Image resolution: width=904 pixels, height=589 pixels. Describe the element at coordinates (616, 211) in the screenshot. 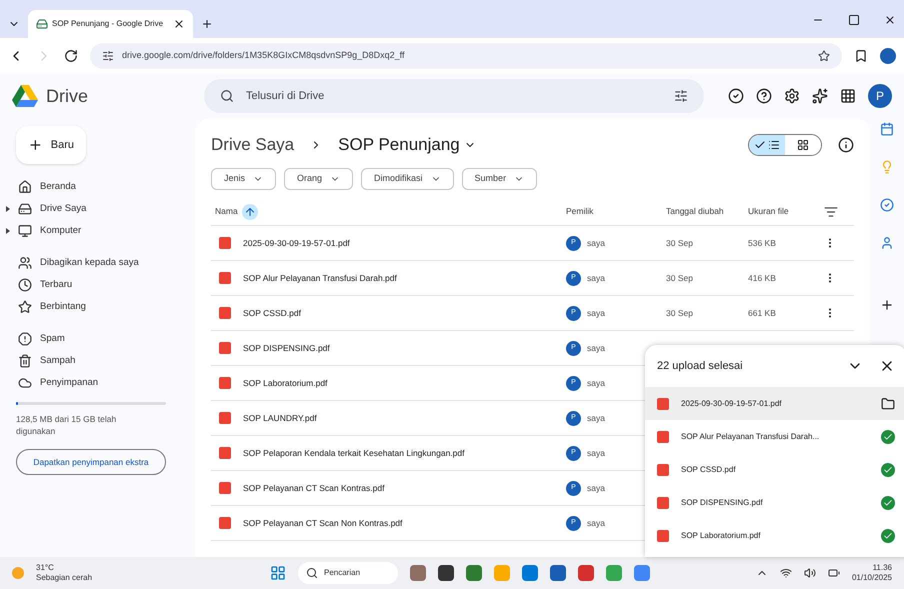

I see `column-header: Pemilik` at that location.